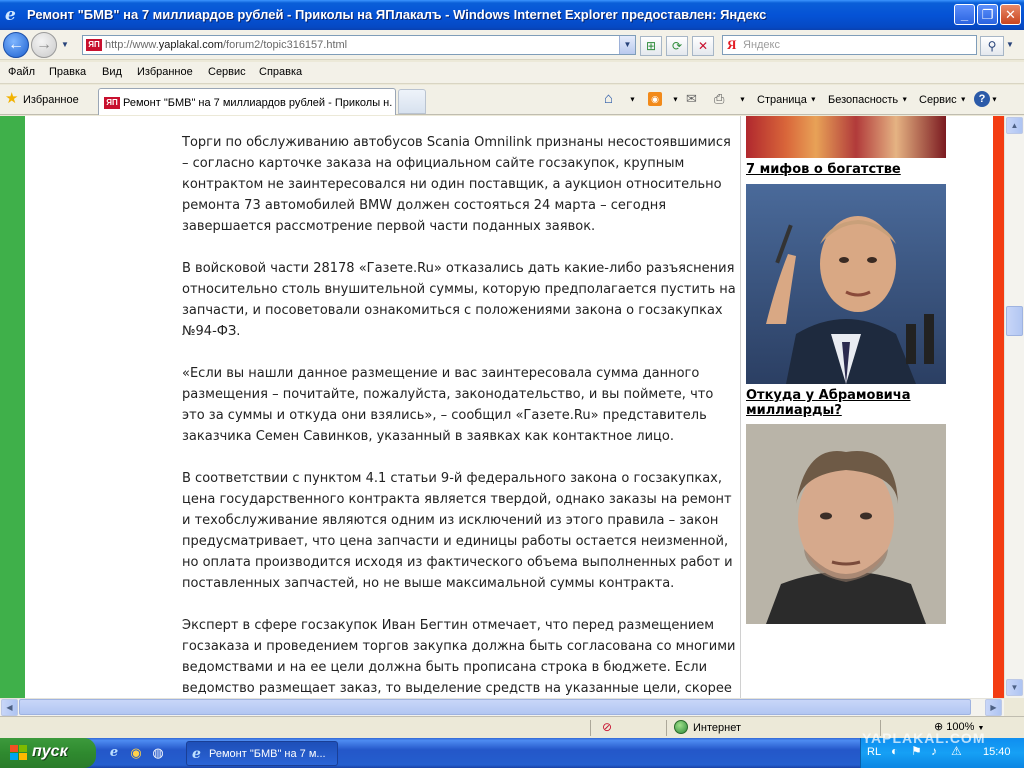 The image size is (1024, 768). I want to click on column-divider, so click(740, 407).